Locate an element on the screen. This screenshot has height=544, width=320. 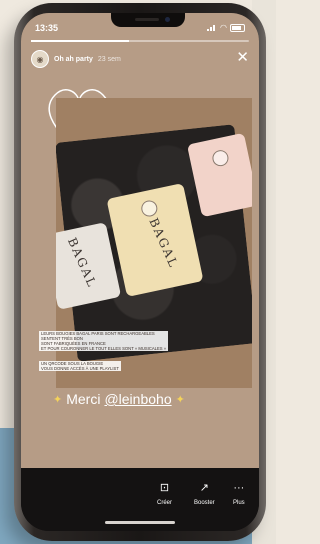
account-avatar: ◉ is located at coordinates (40, 59).